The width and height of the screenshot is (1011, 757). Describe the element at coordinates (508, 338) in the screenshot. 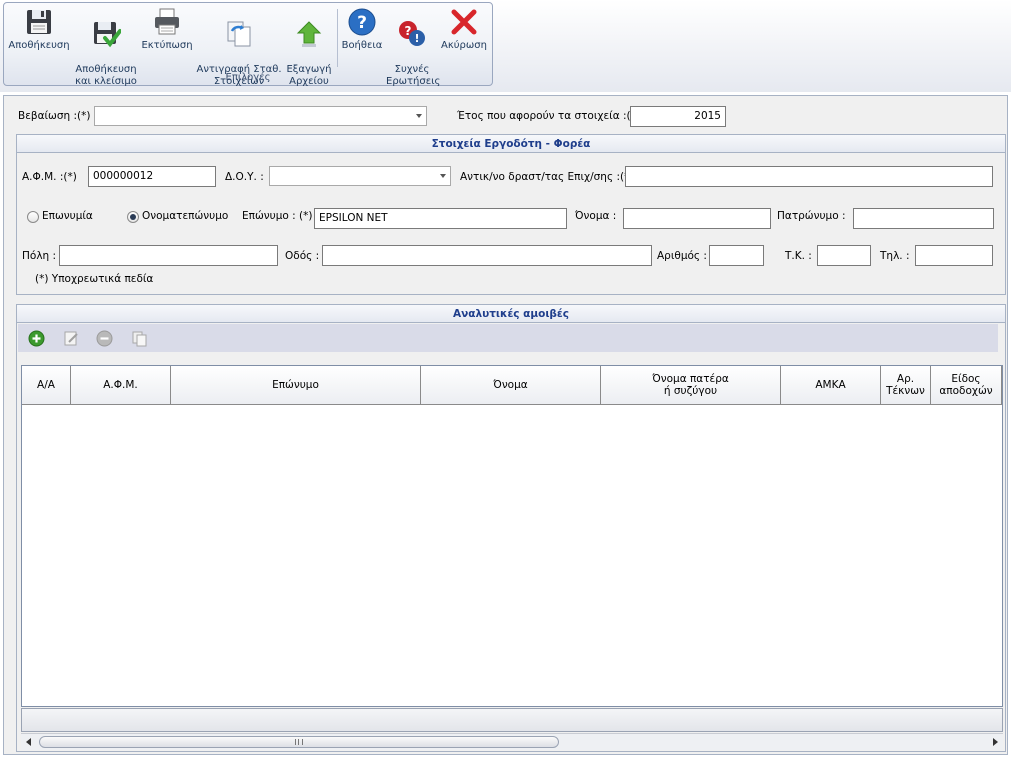

I see `earnings-toolbar` at that location.